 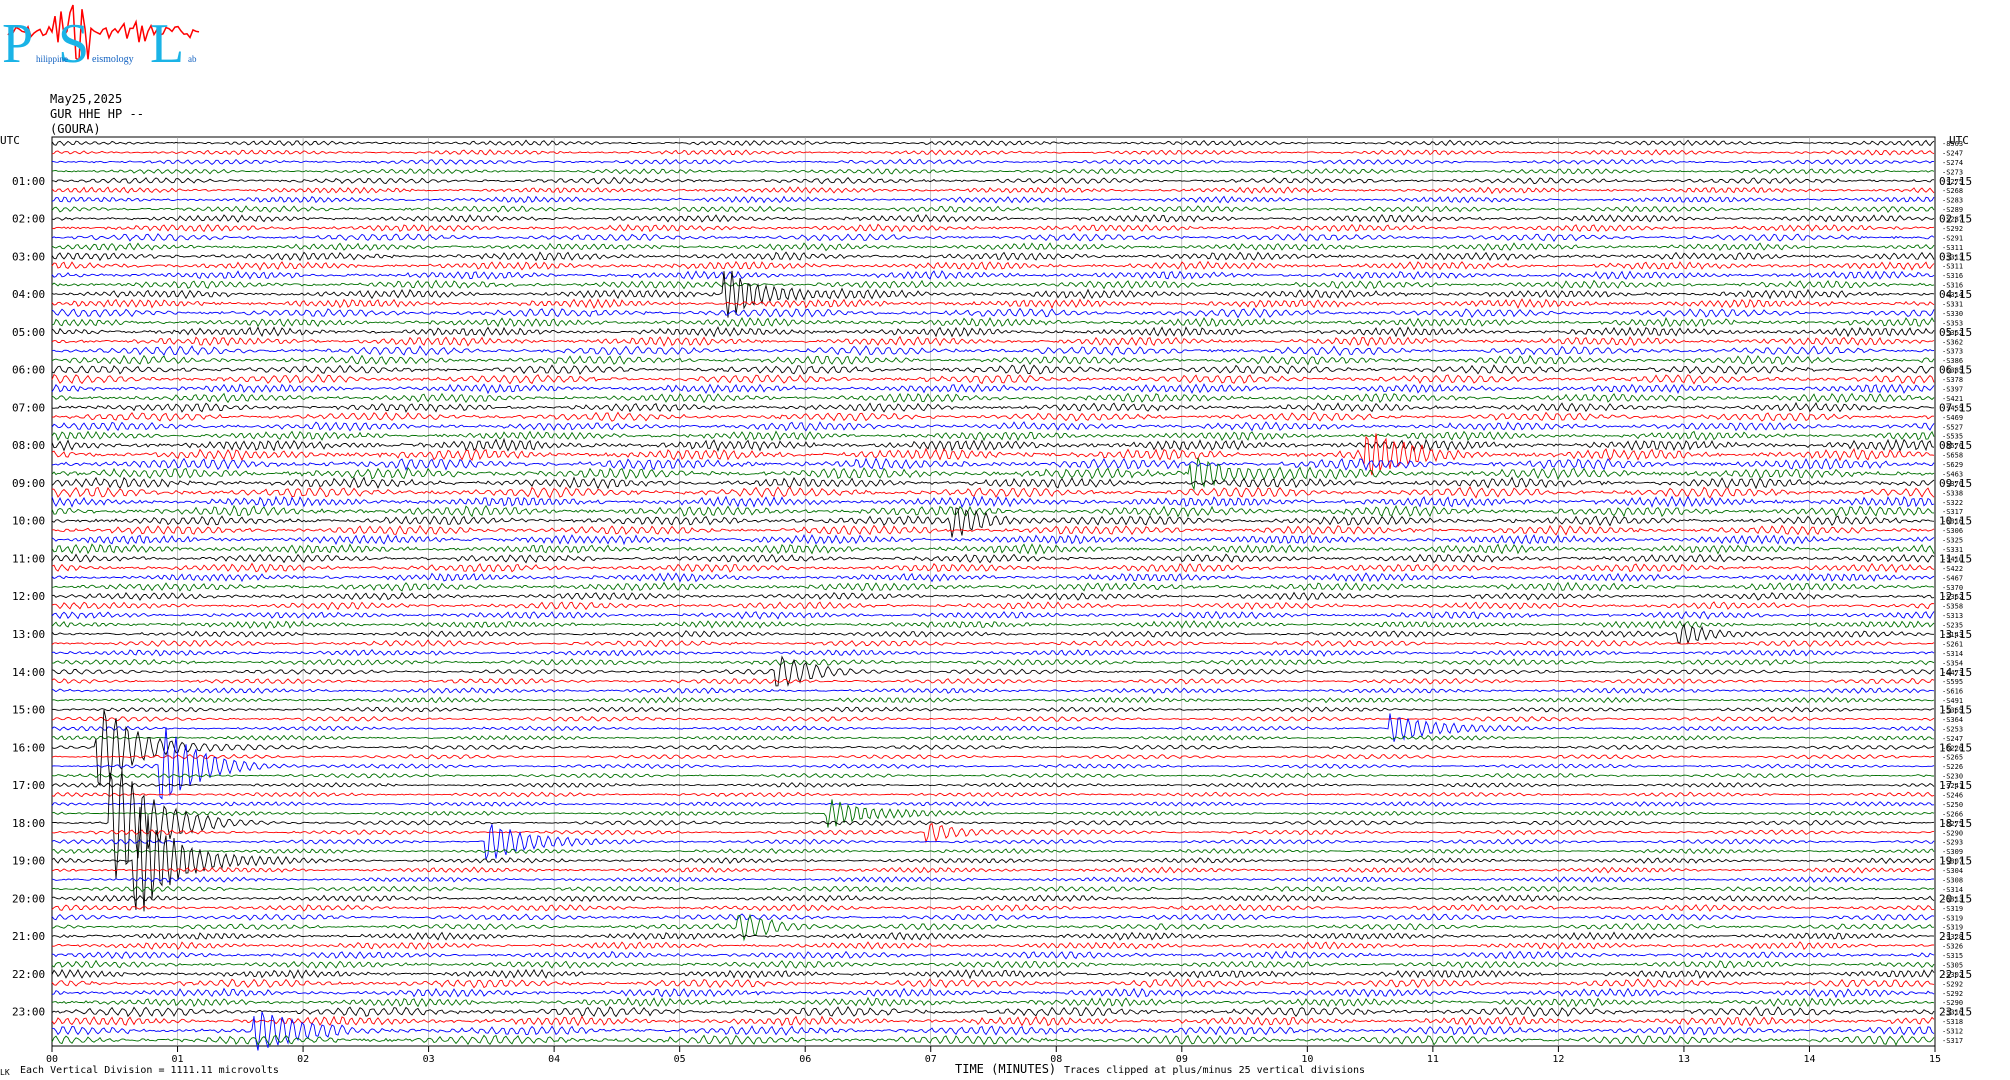 What do you see at coordinates (1952, 843) in the screenshot?
I see `trace-mean-label: -S293` at bounding box center [1952, 843].